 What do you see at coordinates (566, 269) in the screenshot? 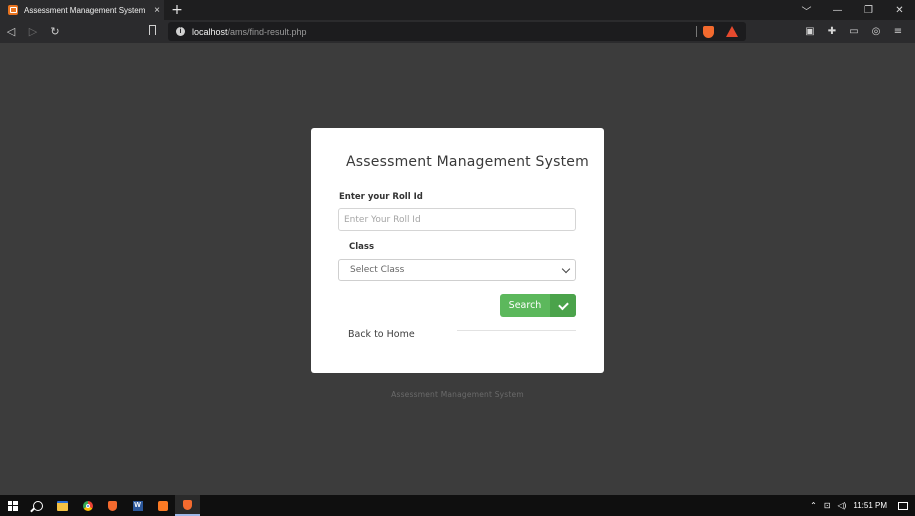
I see `chevron-down-icon` at bounding box center [566, 269].